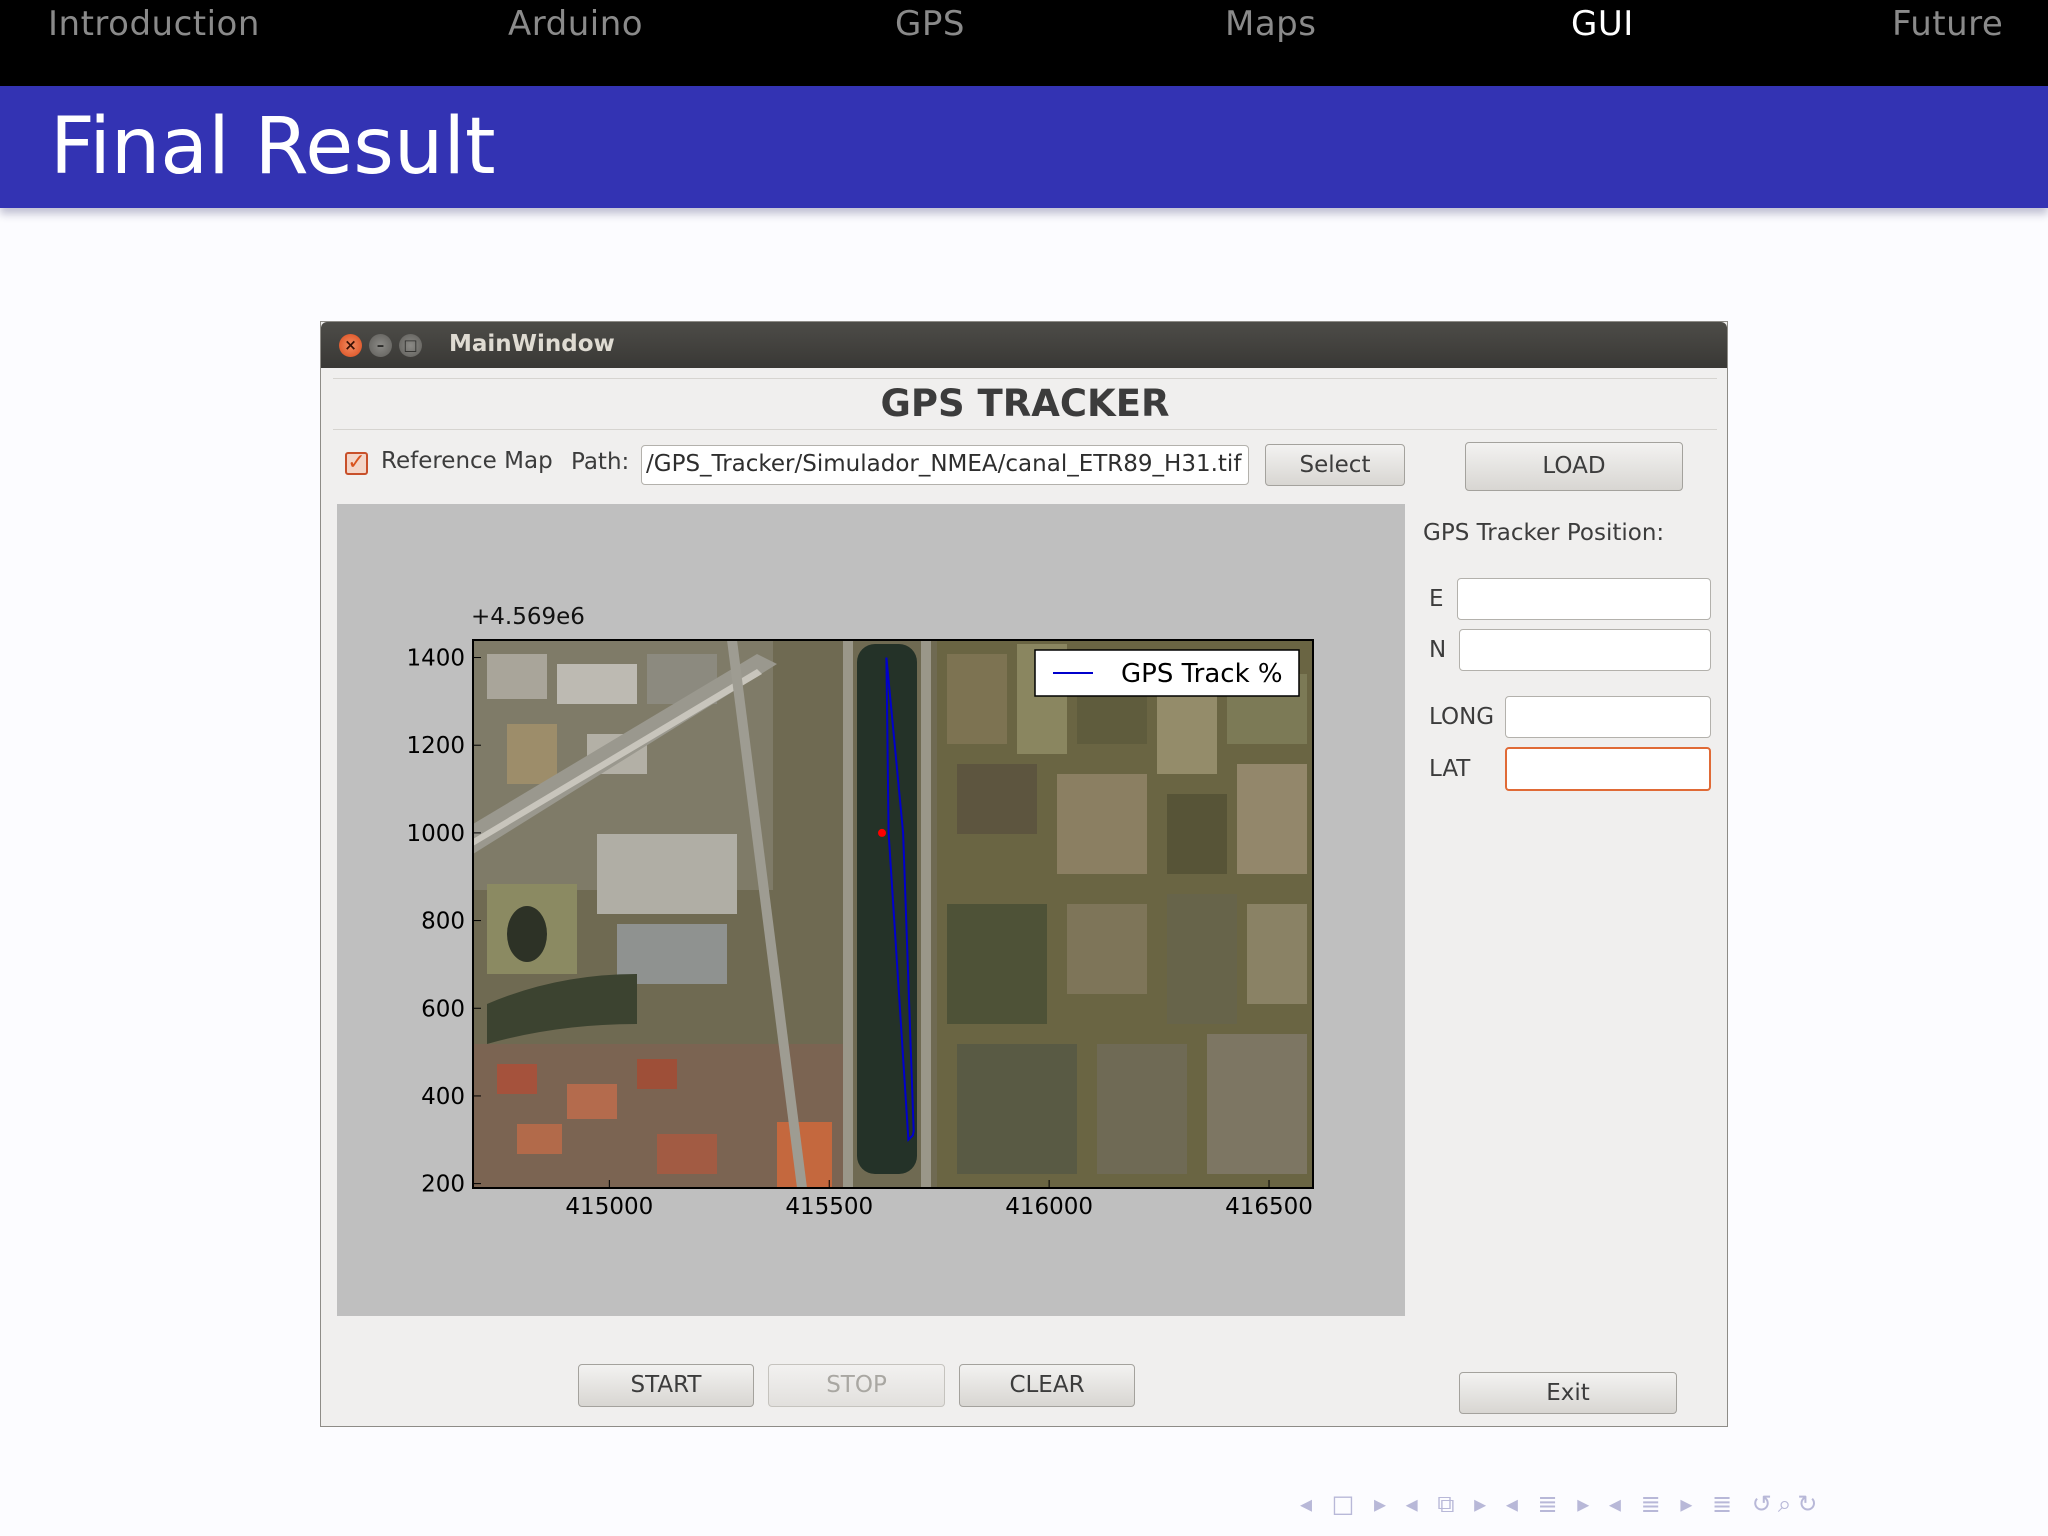 This screenshot has height=1536, width=2048. I want to click on long-field, so click(1608, 717).